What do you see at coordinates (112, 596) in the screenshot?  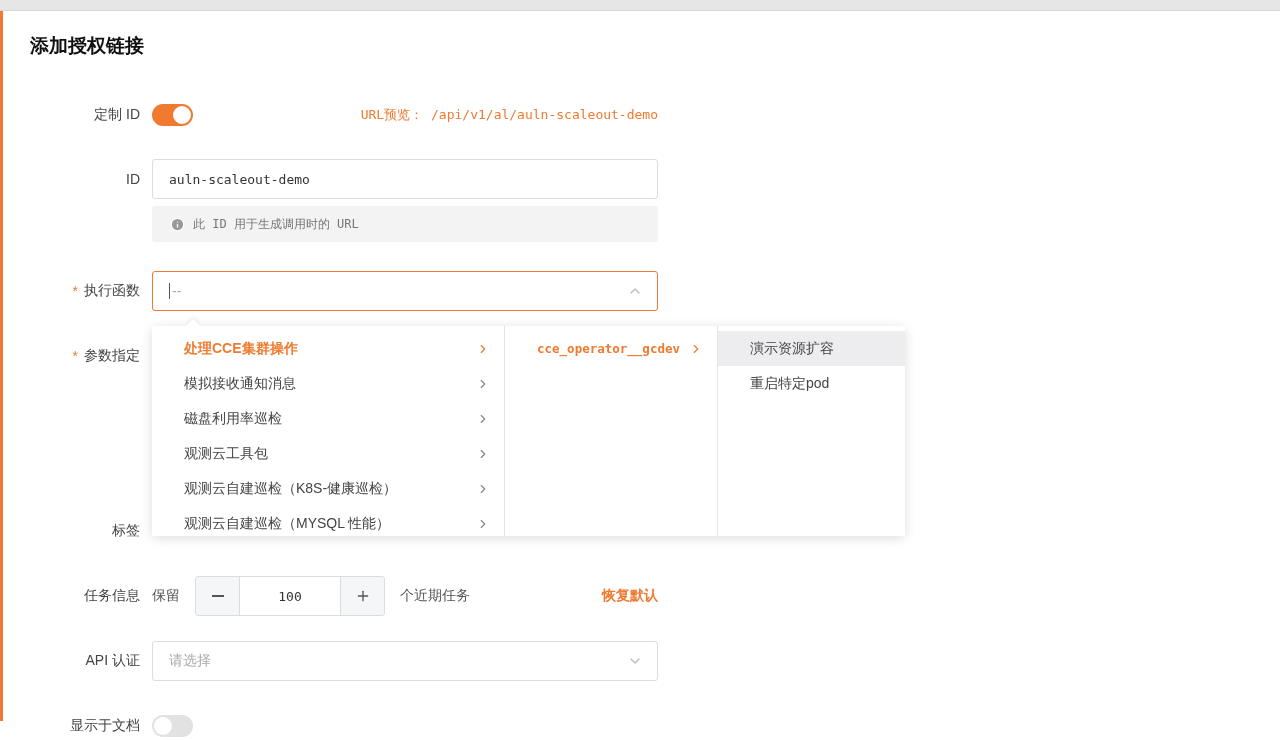 I see `field-label: 任务信息` at bounding box center [112, 596].